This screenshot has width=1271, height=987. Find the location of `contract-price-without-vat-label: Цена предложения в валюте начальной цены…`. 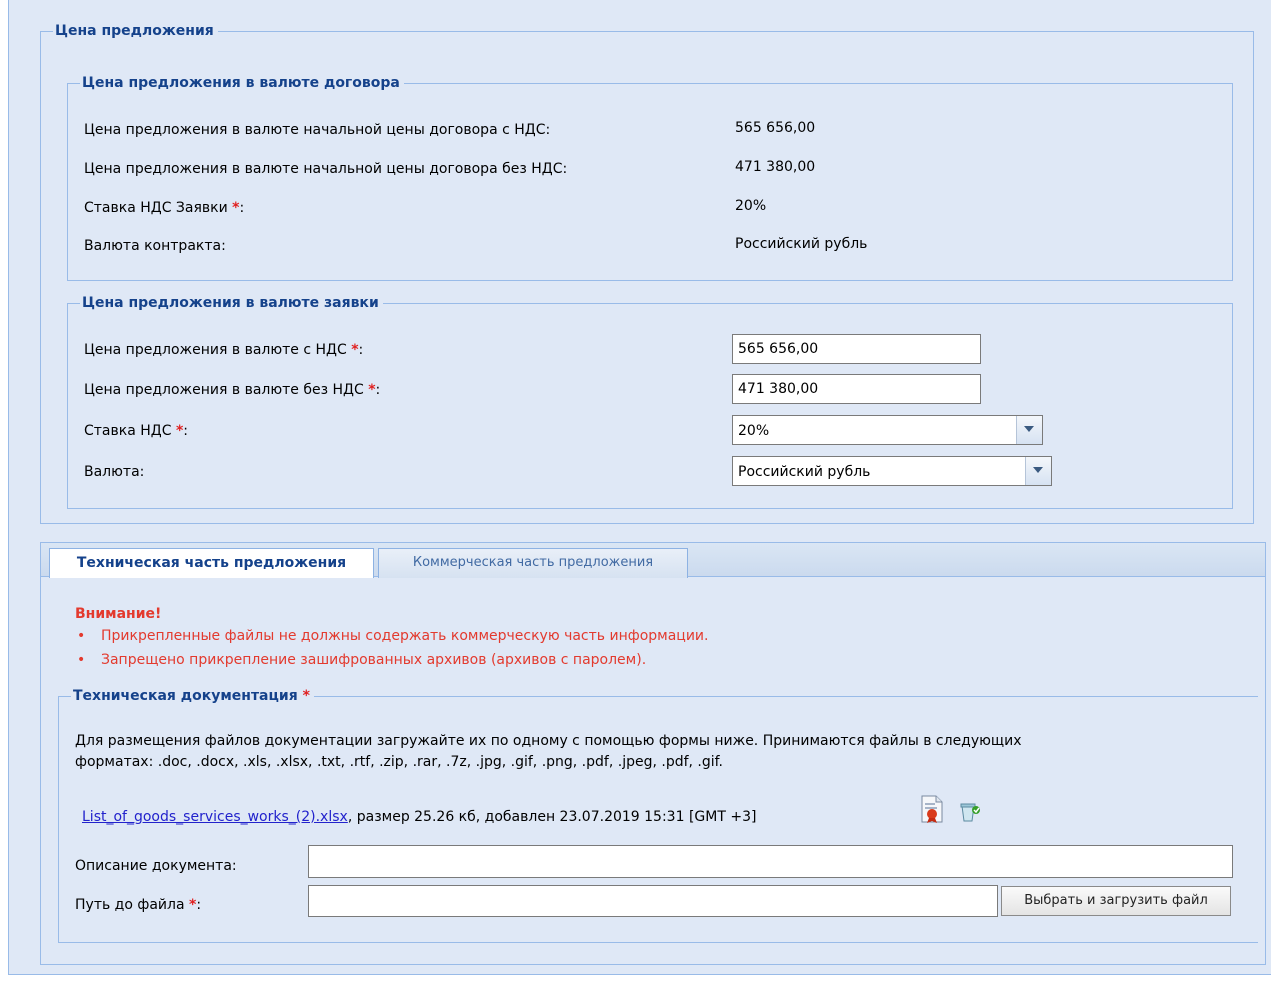

contract-price-without-vat-label: Цена предложения в валюте начальной цены… is located at coordinates (326, 169).